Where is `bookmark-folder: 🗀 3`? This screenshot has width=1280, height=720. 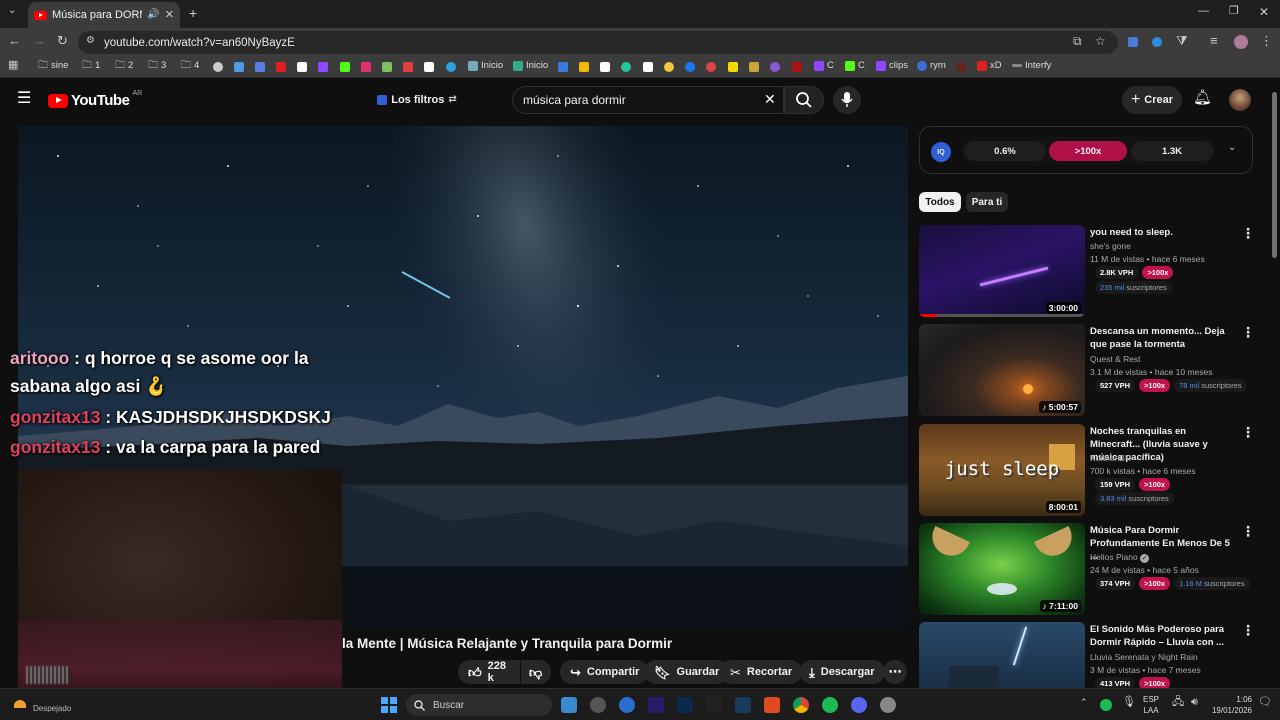
bookmark-folder: 🗀 3 is located at coordinates (157, 65).